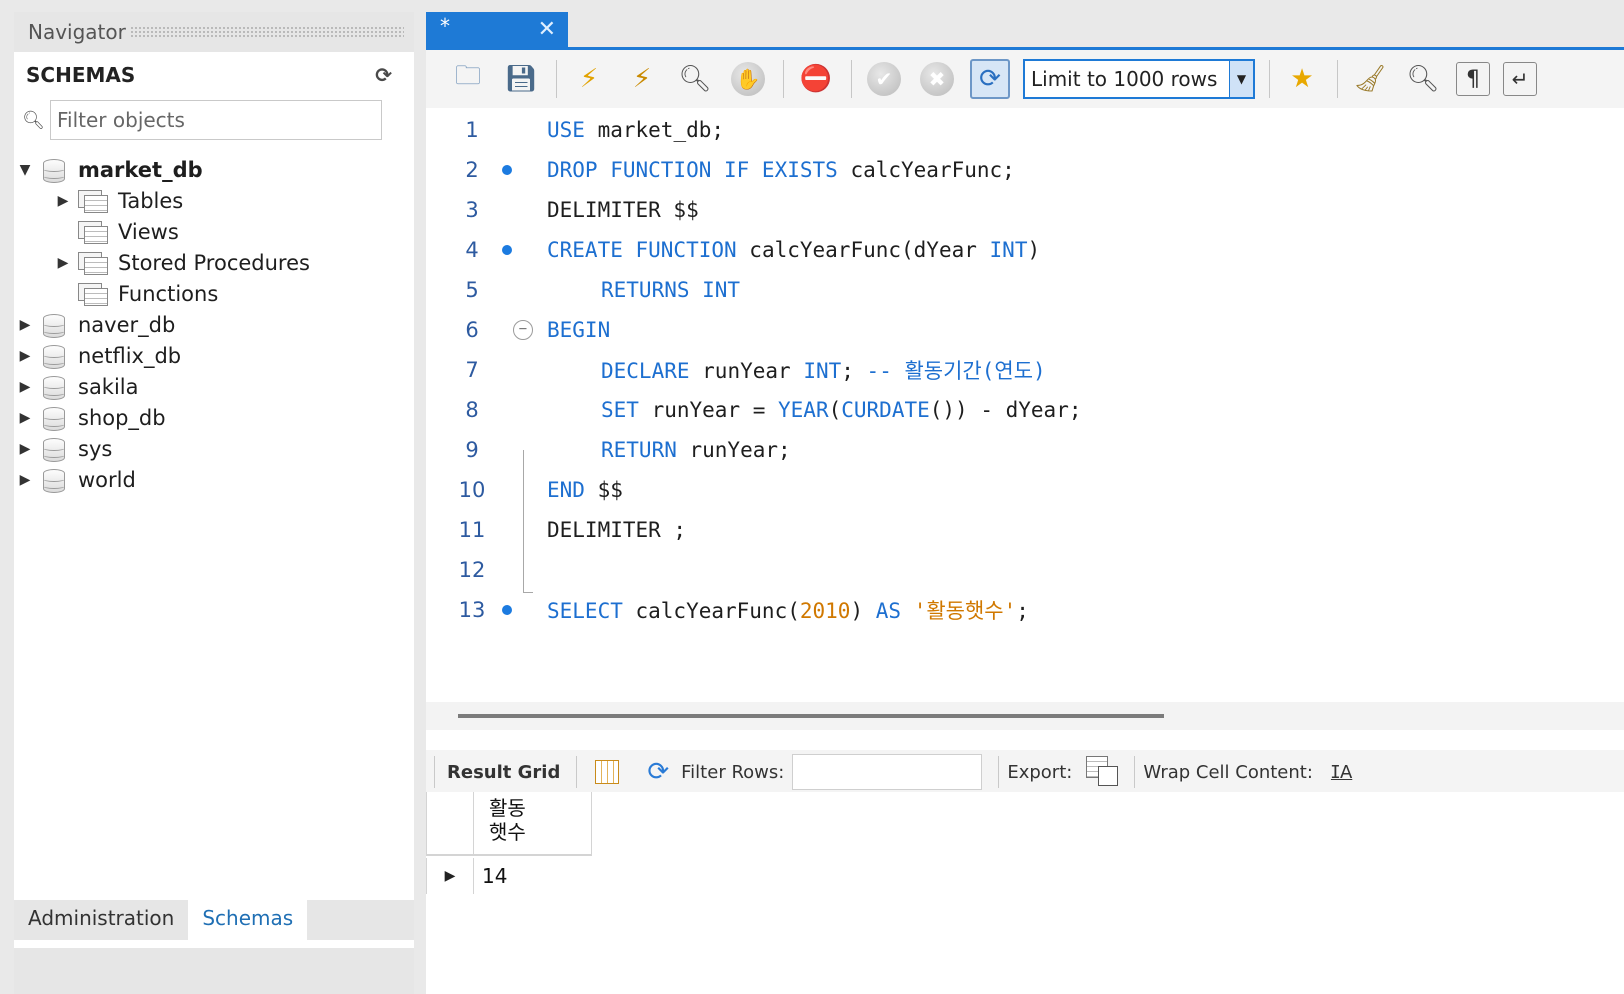 This screenshot has width=1624, height=994. I want to click on execute-current-icon: ⚡, so click(642, 79).